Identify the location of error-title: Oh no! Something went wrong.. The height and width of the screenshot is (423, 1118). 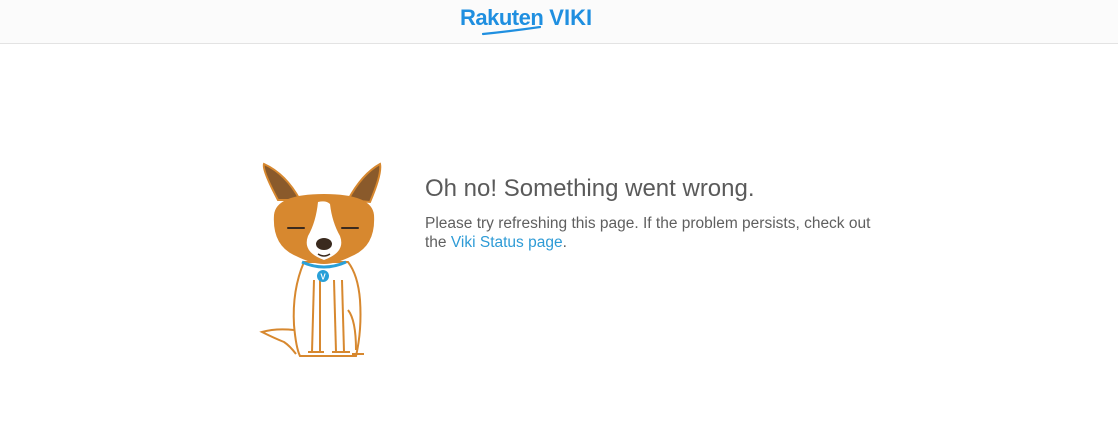
(590, 188).